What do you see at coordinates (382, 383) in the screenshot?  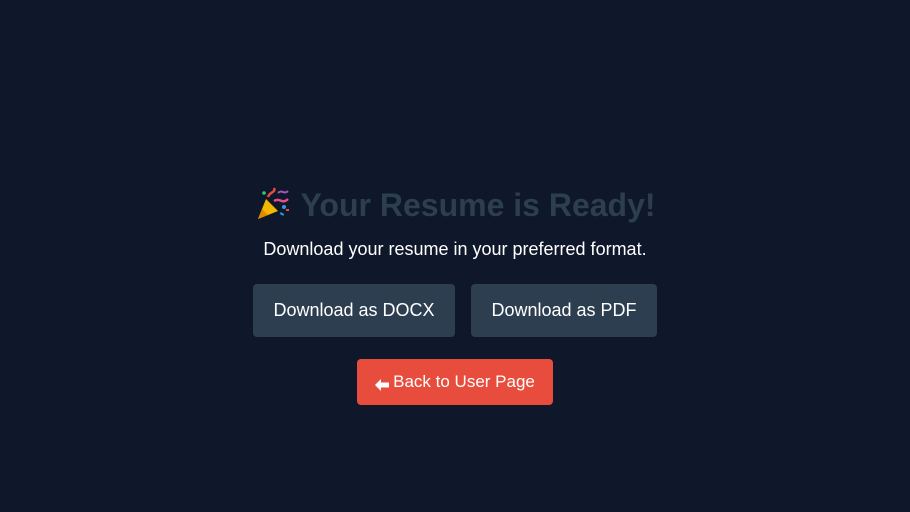 I see `left-arrow-icon` at bounding box center [382, 383].